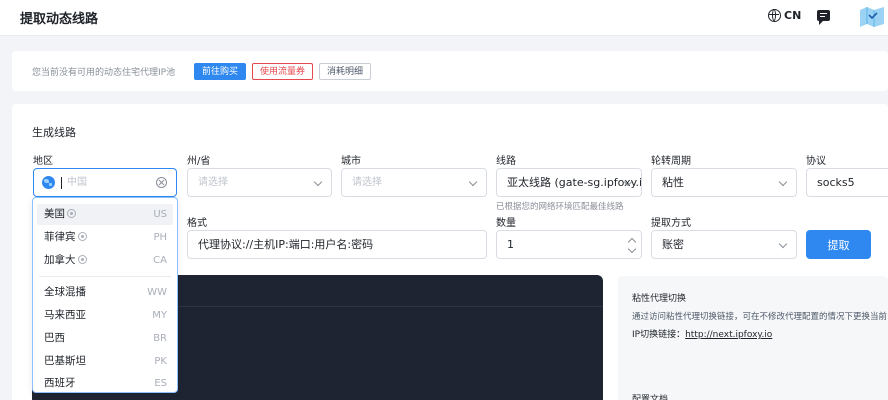 This screenshot has height=400, width=888. I want to click on option-label: 巴西, so click(54, 338).